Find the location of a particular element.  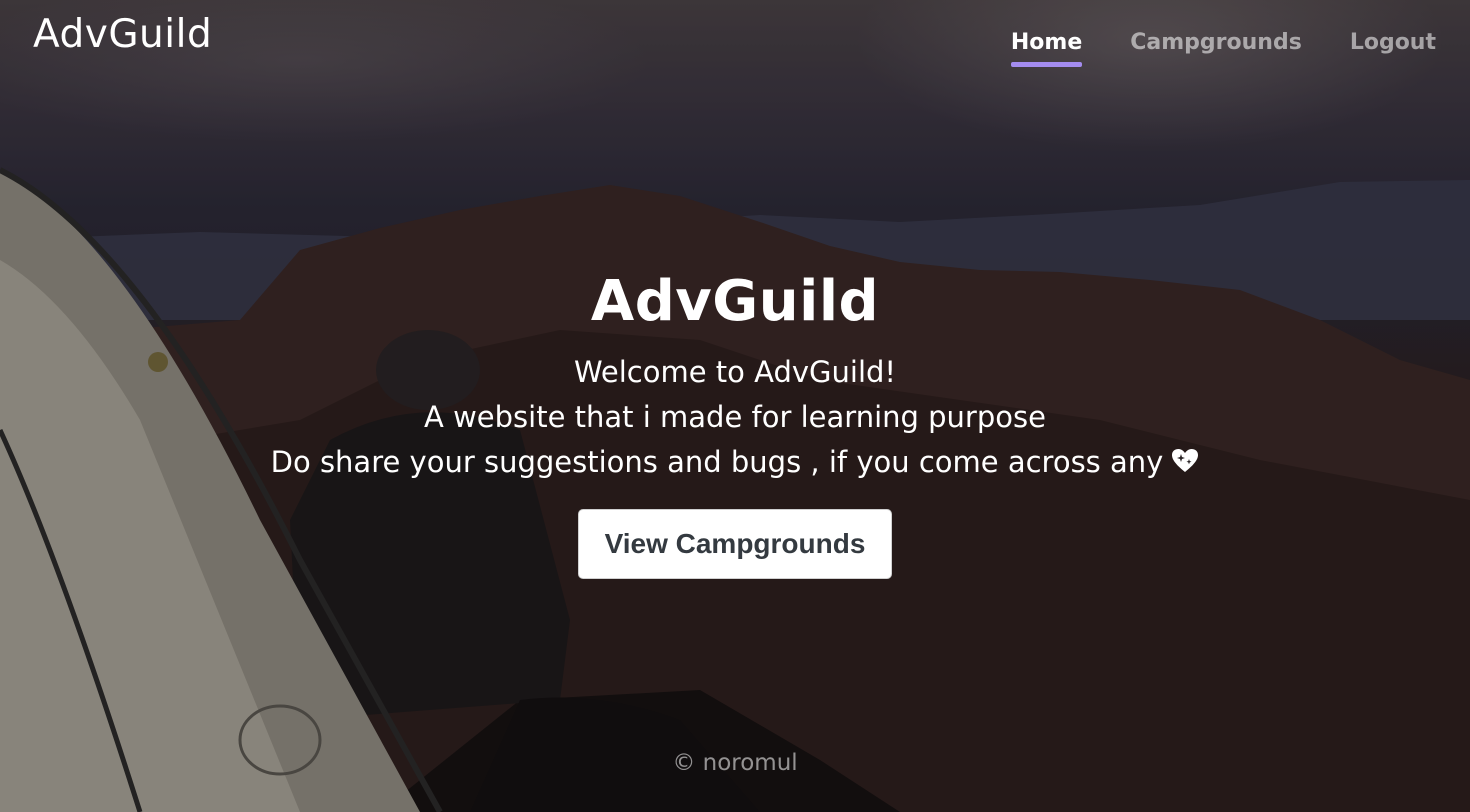

brand-logo-text: AdvGuild is located at coordinates (122, 34).